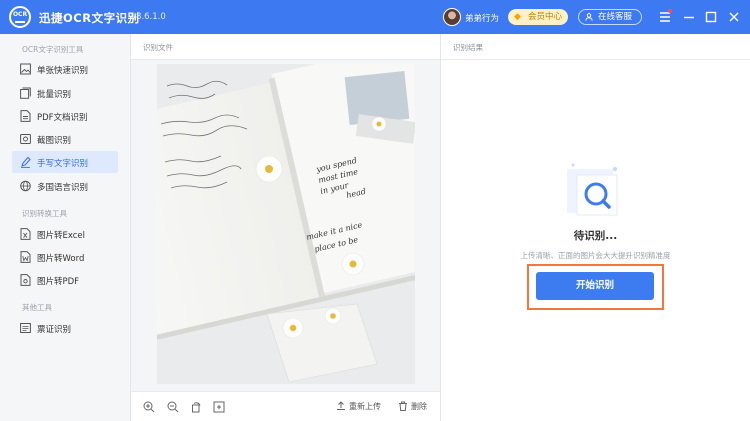  Describe the element at coordinates (589, 17) in the screenshot. I see `user-icon` at that location.